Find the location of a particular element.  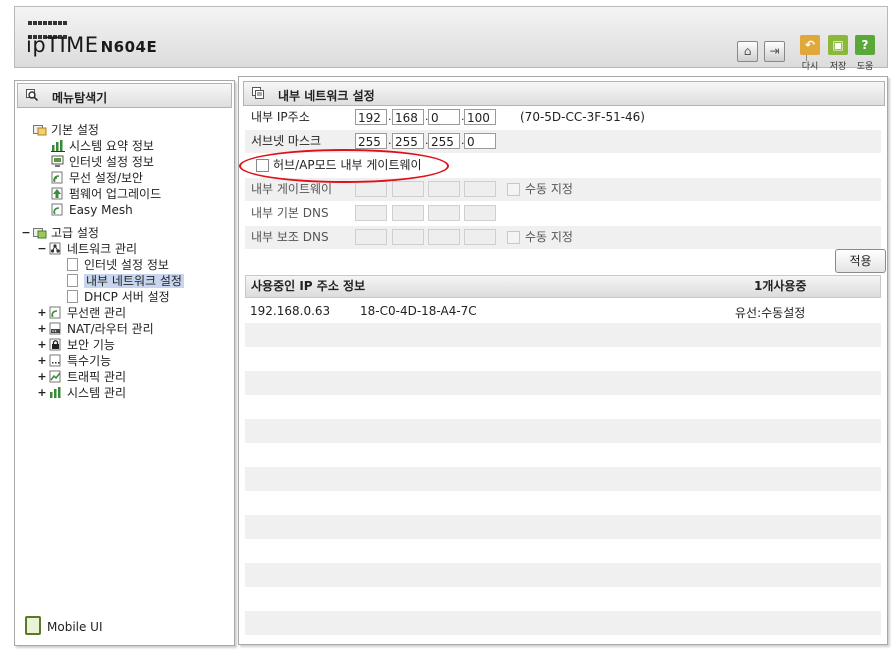

tree-wireless-management: + 무선랜 관리 is located at coordinates (81, 313).